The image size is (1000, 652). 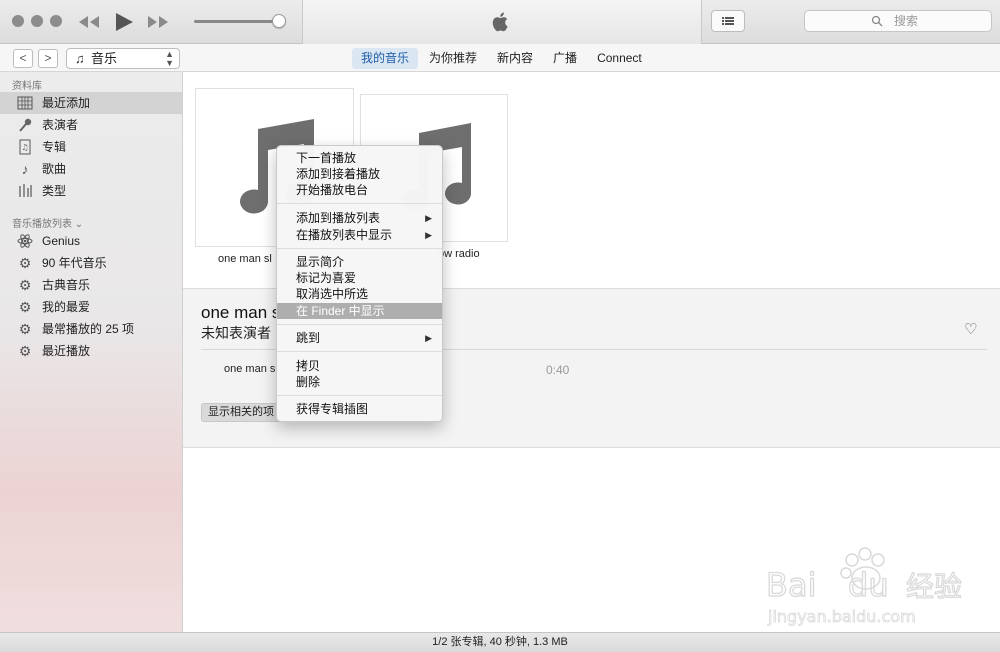 I want to click on chevron-left-icon: <, so click(x=23, y=58).